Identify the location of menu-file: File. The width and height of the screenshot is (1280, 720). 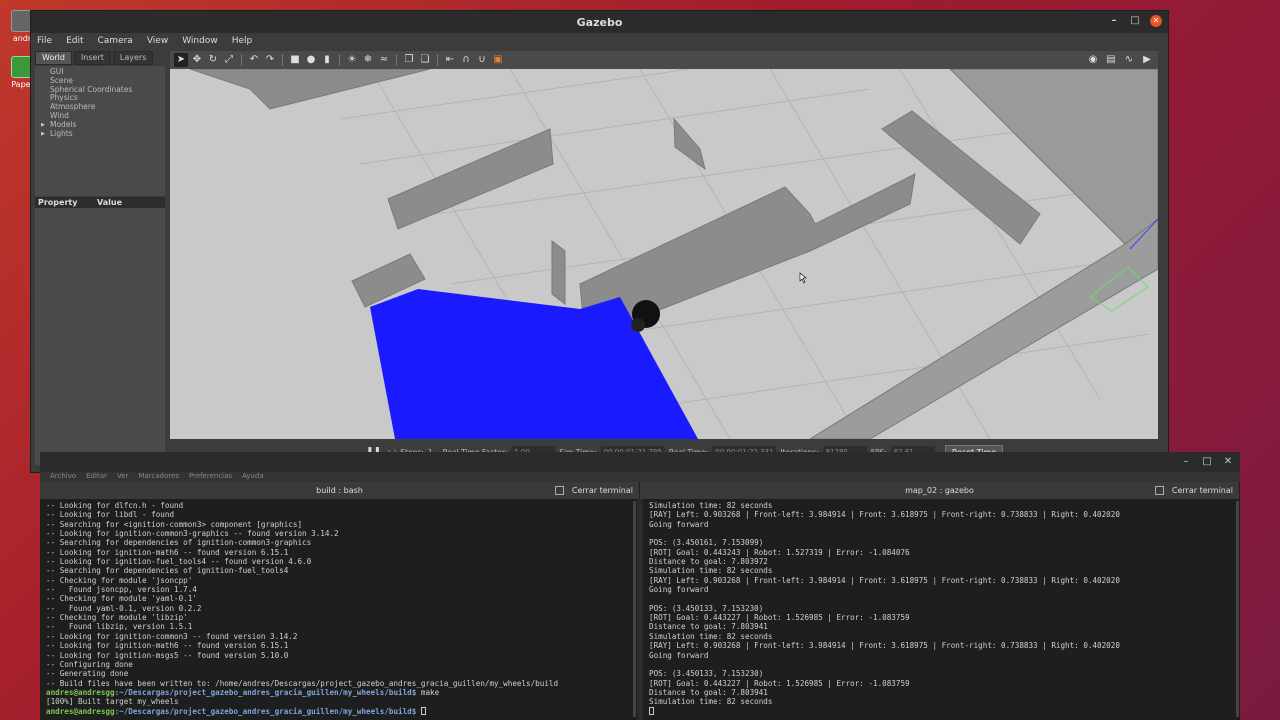
(44, 41).